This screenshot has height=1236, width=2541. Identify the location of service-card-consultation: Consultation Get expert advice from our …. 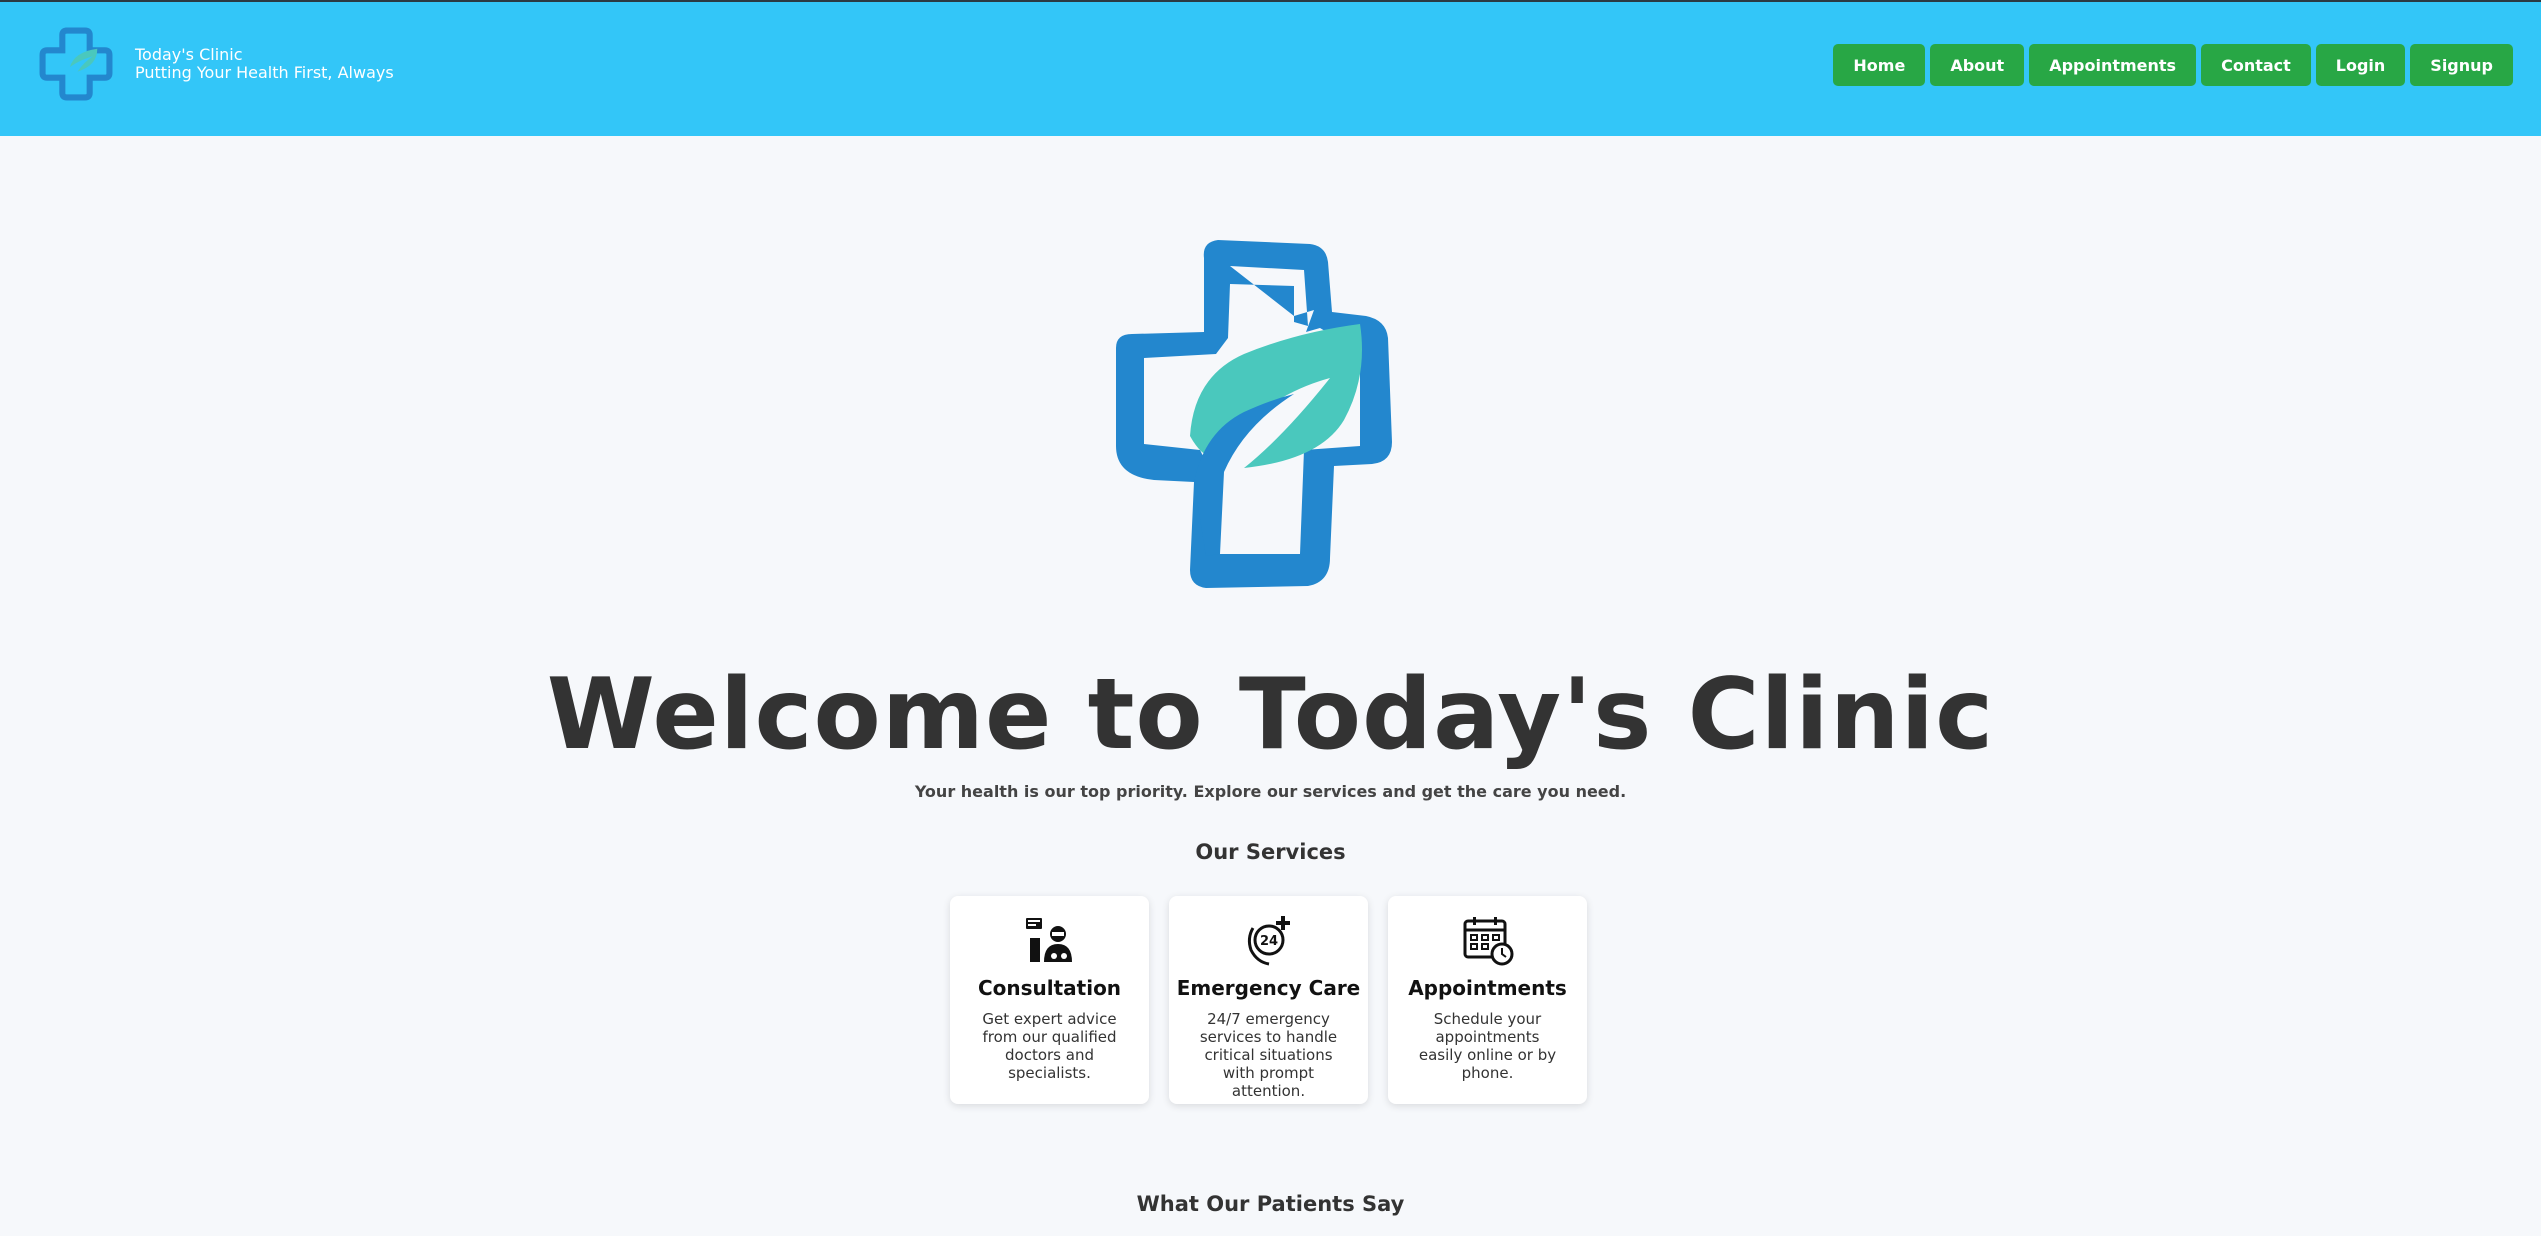
(1049, 1000).